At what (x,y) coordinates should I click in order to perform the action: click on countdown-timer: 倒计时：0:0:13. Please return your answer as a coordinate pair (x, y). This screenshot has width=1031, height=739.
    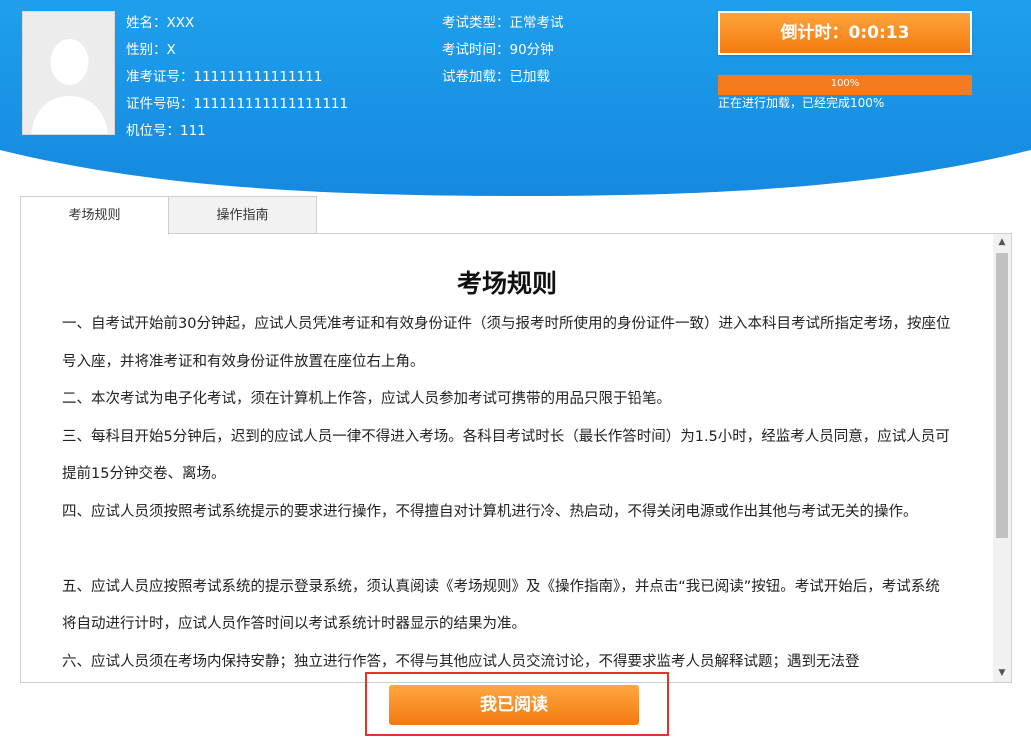
    Looking at the image, I should click on (845, 33).